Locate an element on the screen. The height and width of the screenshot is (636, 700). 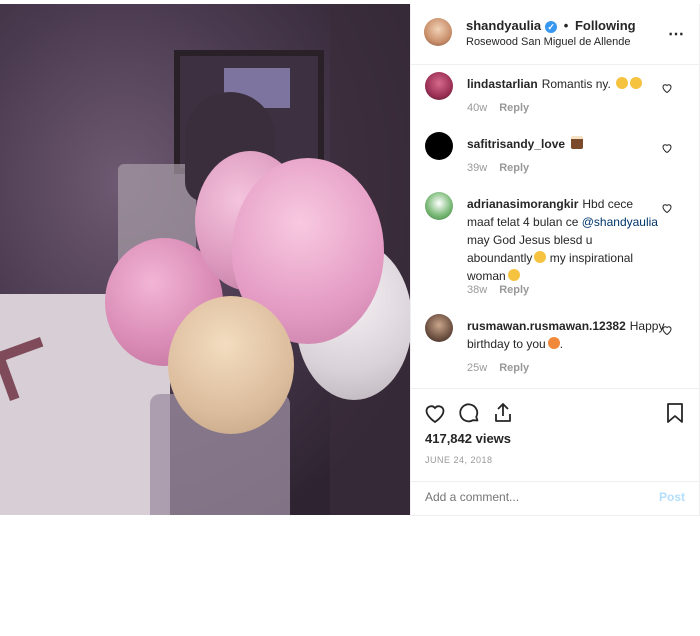
author-line: shandyaulia ✓ • Following is located at coordinates (551, 25).